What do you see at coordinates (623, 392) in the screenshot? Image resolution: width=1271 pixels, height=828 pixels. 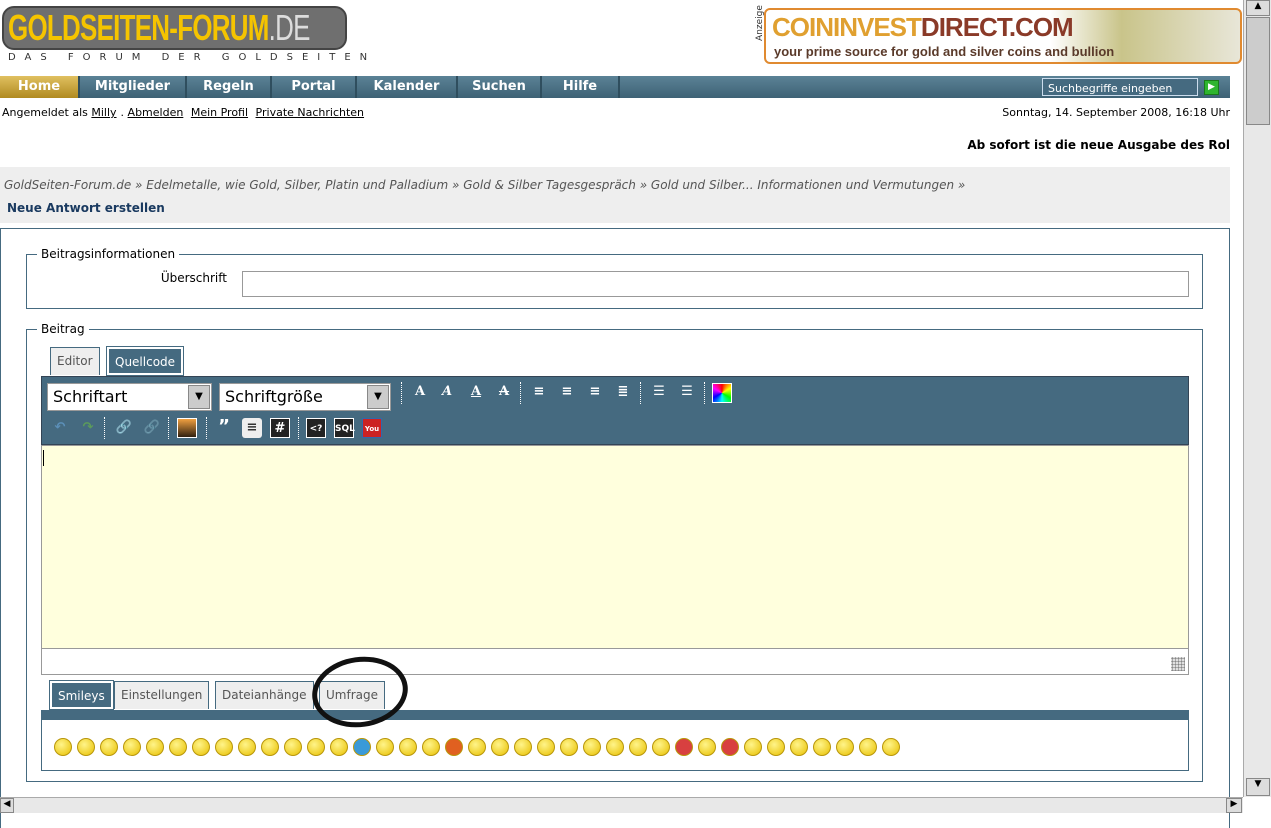 I see `align-justify-icon: ≣` at bounding box center [623, 392].